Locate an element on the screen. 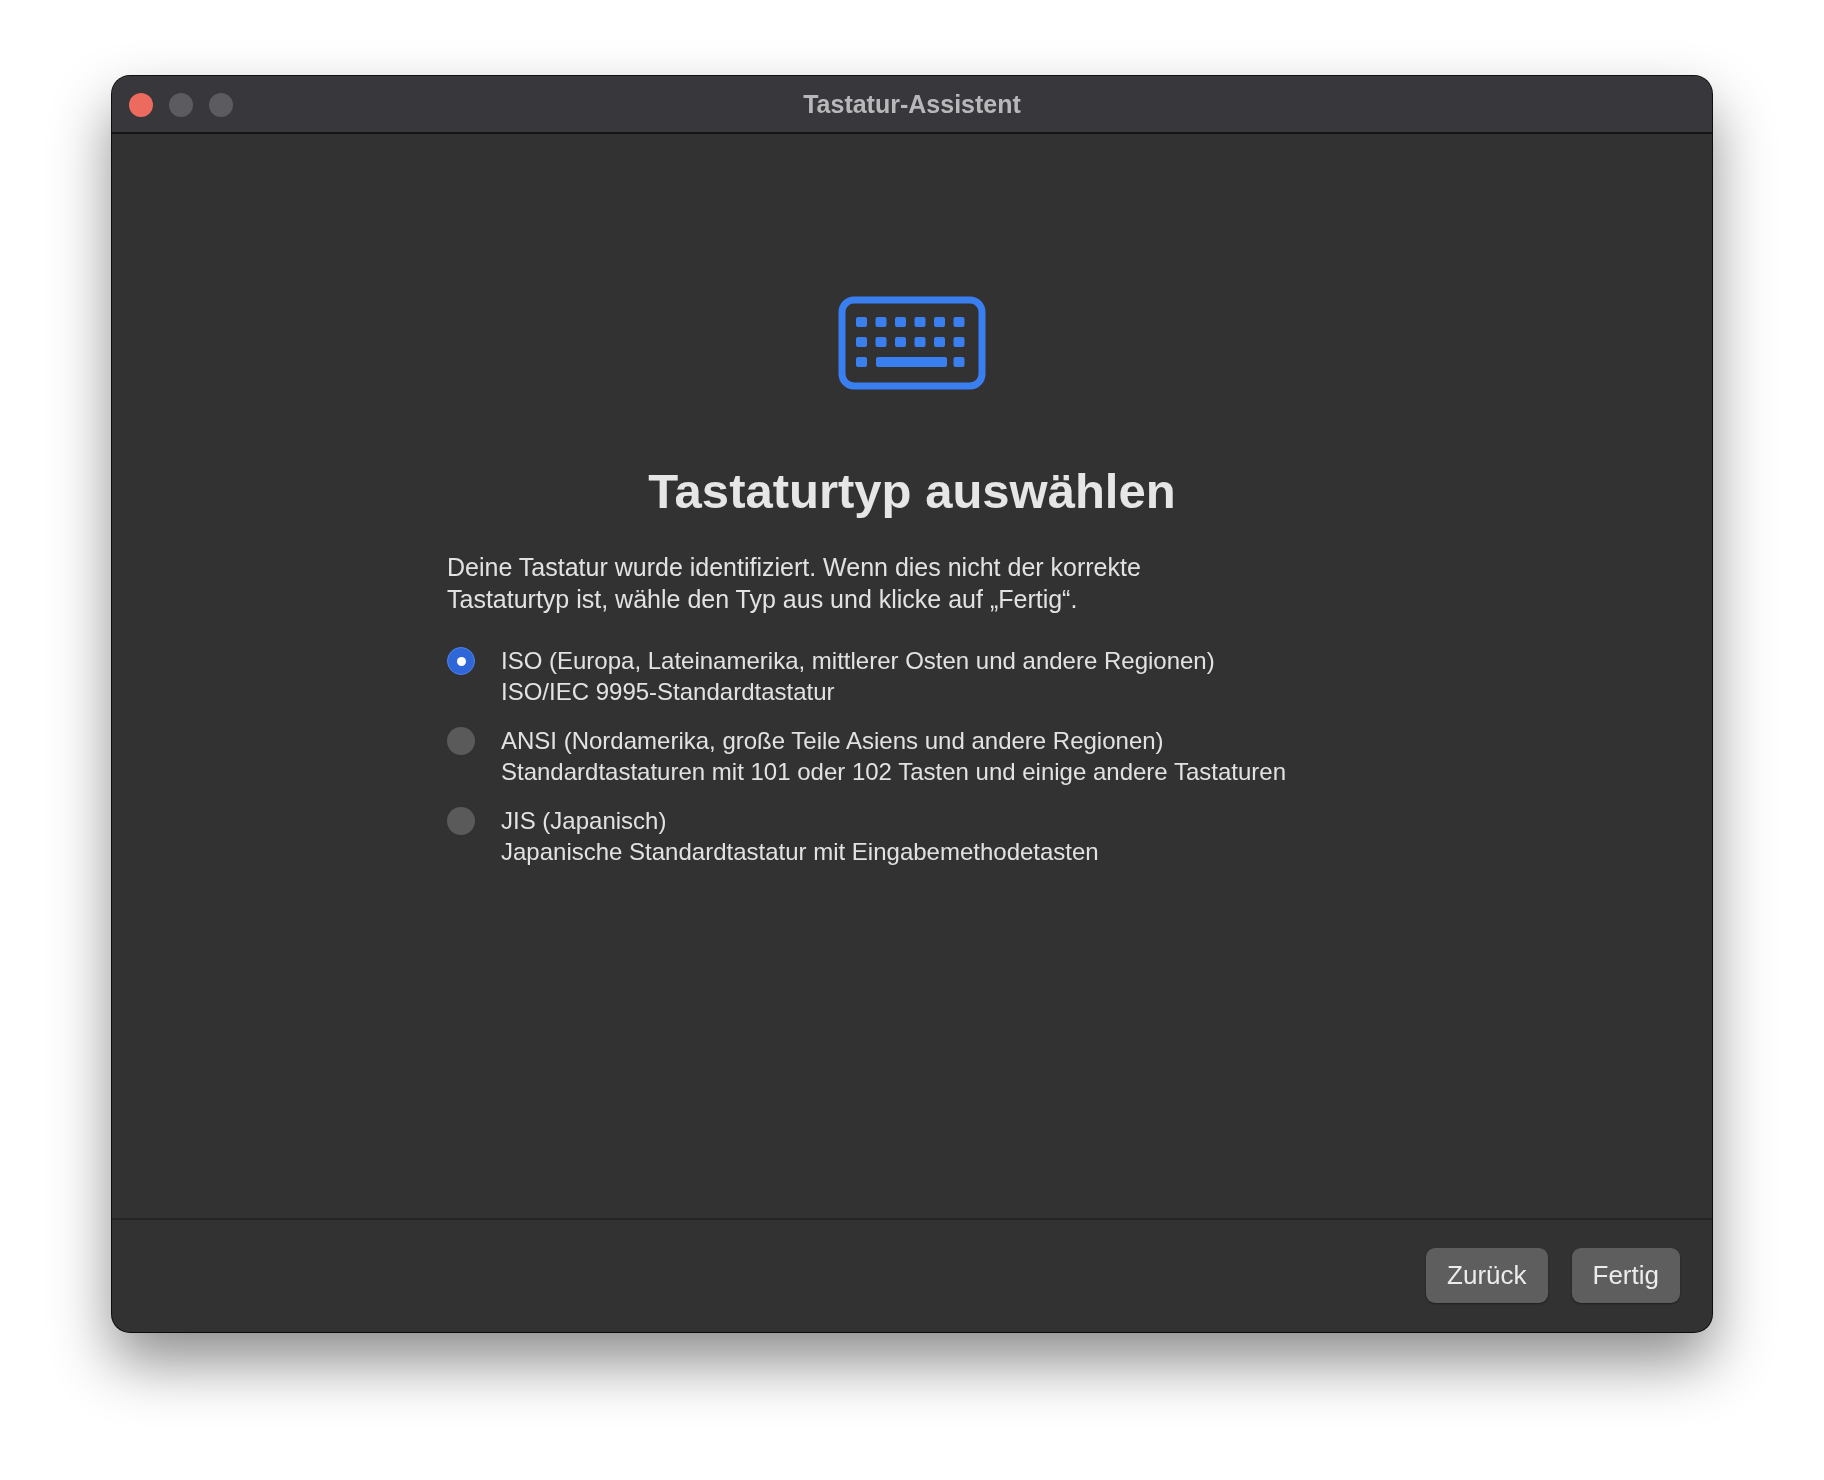 This screenshot has width=1824, height=1480. option-label: ISO (Europa, Lateinamerika, mittlerer Osten und andere Regionen) is located at coordinates (858, 660).